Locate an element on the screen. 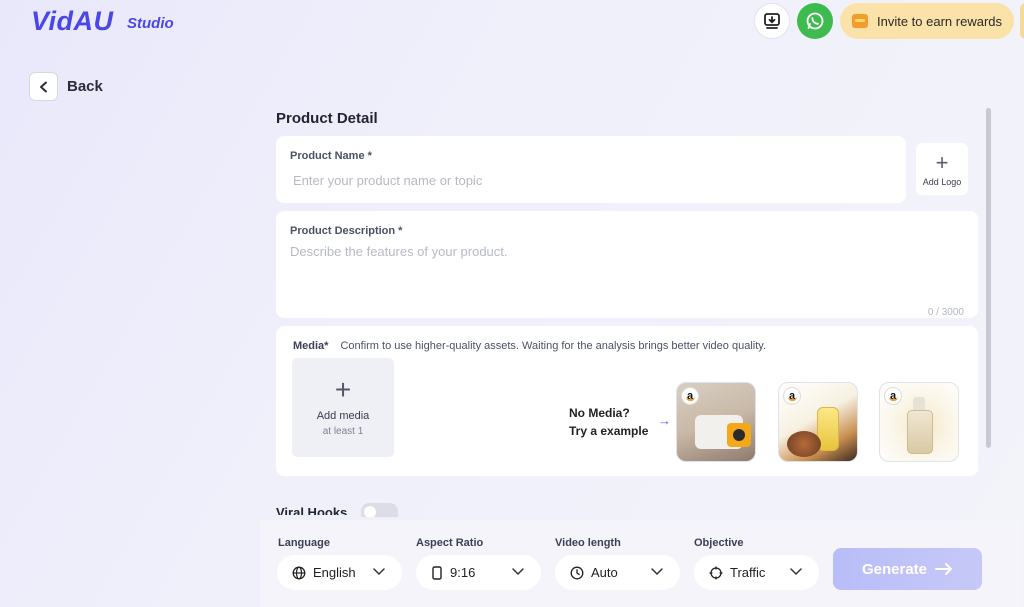 The width and height of the screenshot is (1024, 607). generate-button: Generate is located at coordinates (907, 569).